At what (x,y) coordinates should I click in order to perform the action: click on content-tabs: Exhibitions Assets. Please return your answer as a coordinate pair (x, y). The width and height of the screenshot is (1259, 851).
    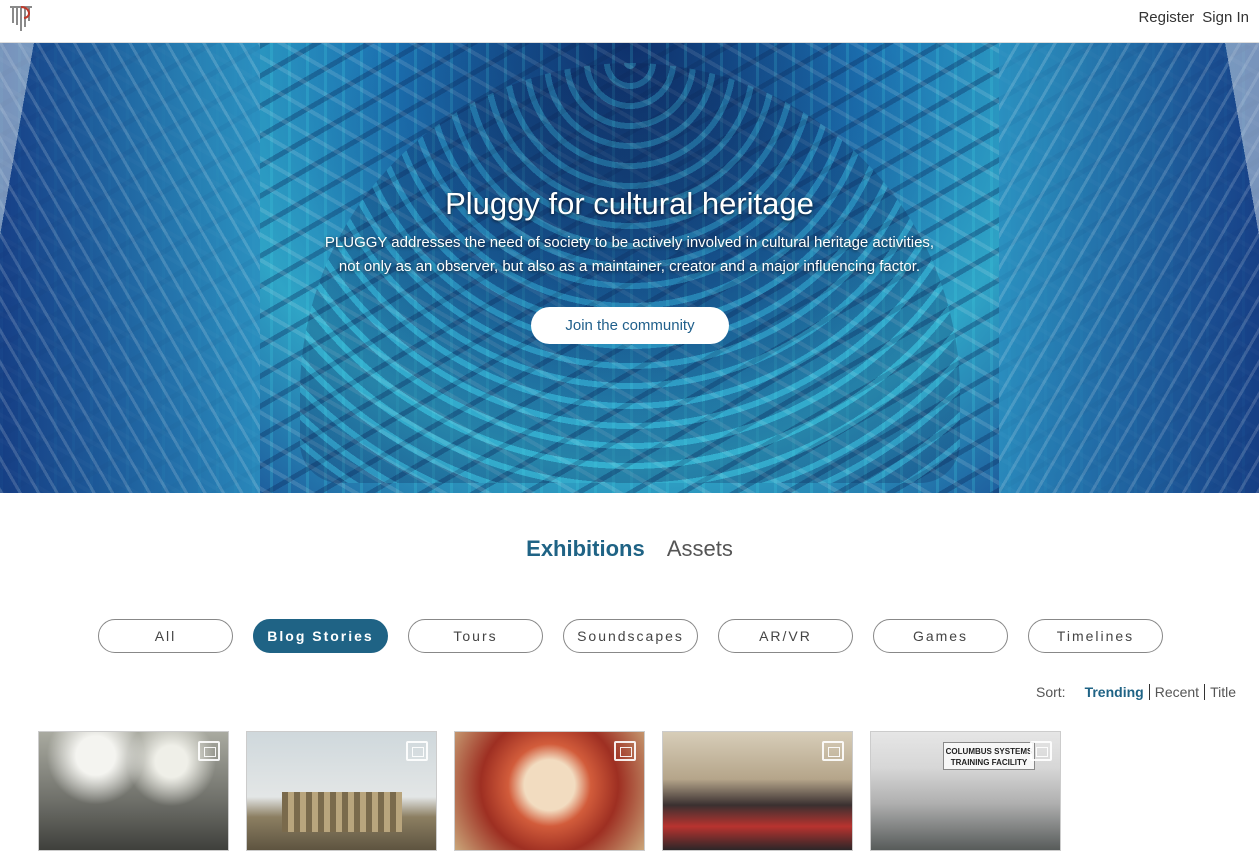
    Looking at the image, I should click on (629, 549).